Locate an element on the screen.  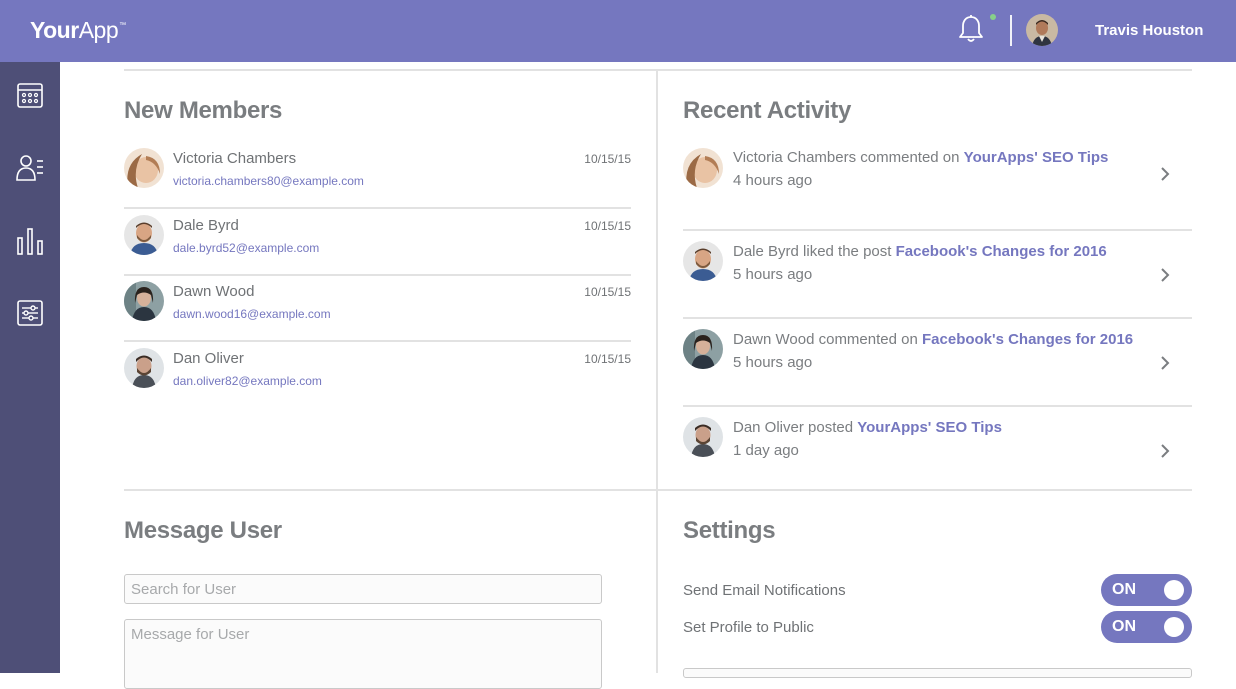
settings-sliders-icon is located at coordinates (30, 313).